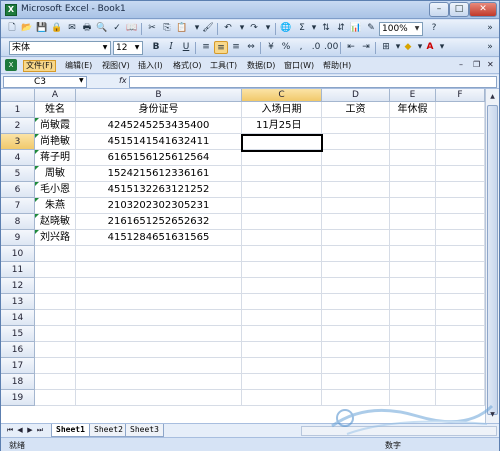 Image resolution: width=500 pixels, height=451 pixels. What do you see at coordinates (159, 222) in the screenshot?
I see `cell-b8: 2161651252652632` at bounding box center [159, 222].